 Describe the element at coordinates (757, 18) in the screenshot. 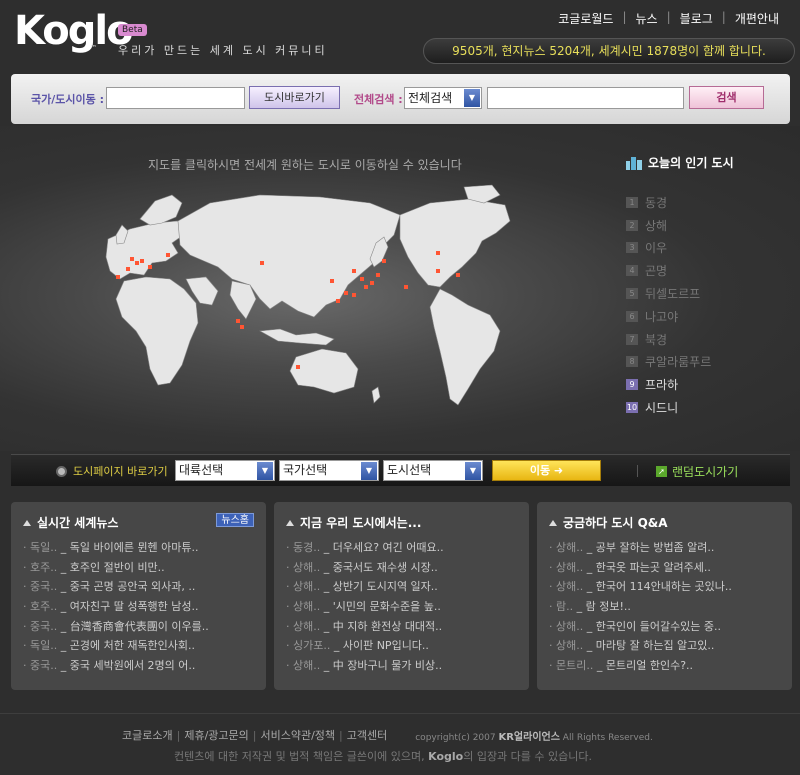

I see `link-renewal-info: 개편안내` at that location.